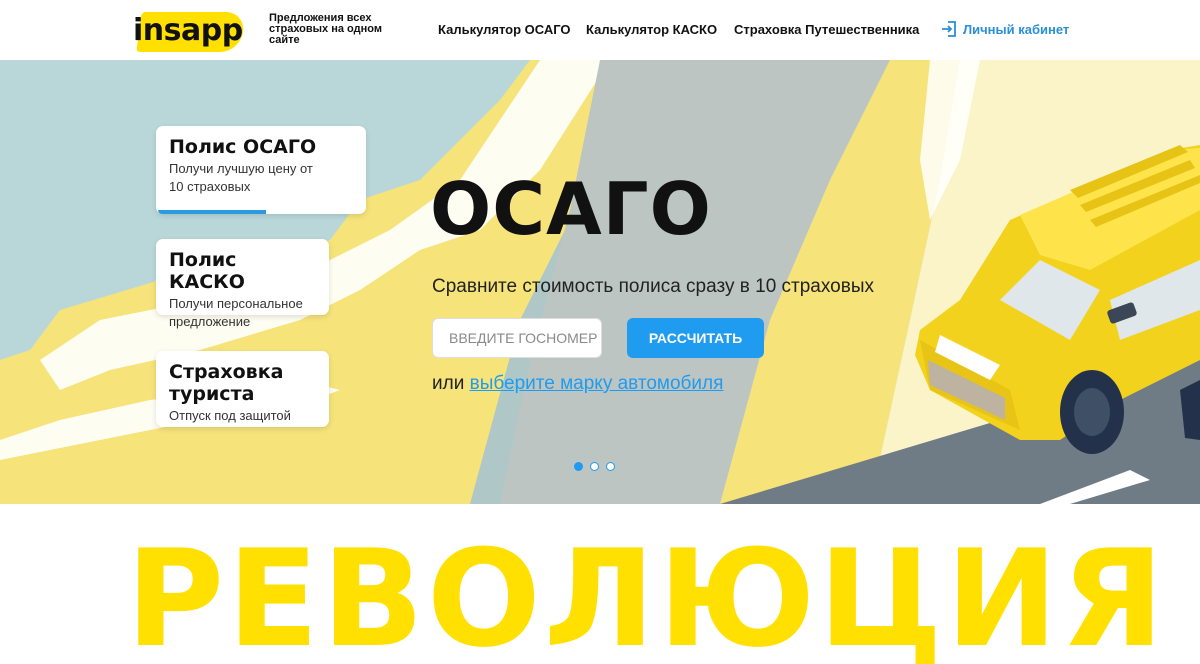  I want to click on login-icon, so click(949, 29).